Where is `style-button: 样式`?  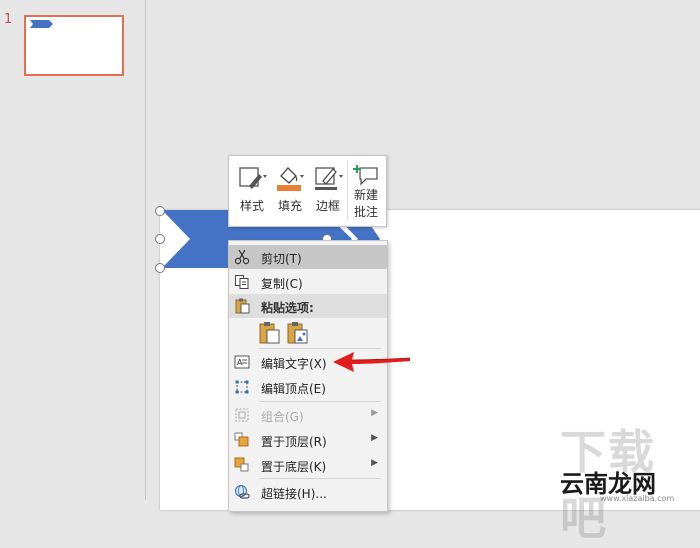
style-button: 样式 is located at coordinates (252, 190).